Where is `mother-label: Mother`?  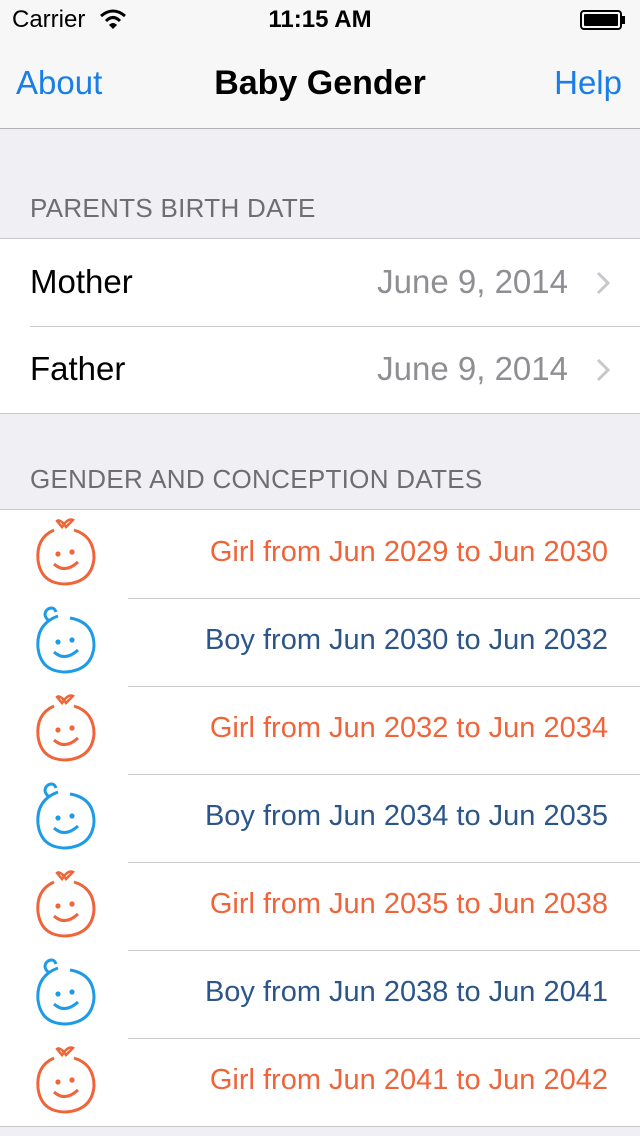
mother-label: Mother is located at coordinates (81, 281).